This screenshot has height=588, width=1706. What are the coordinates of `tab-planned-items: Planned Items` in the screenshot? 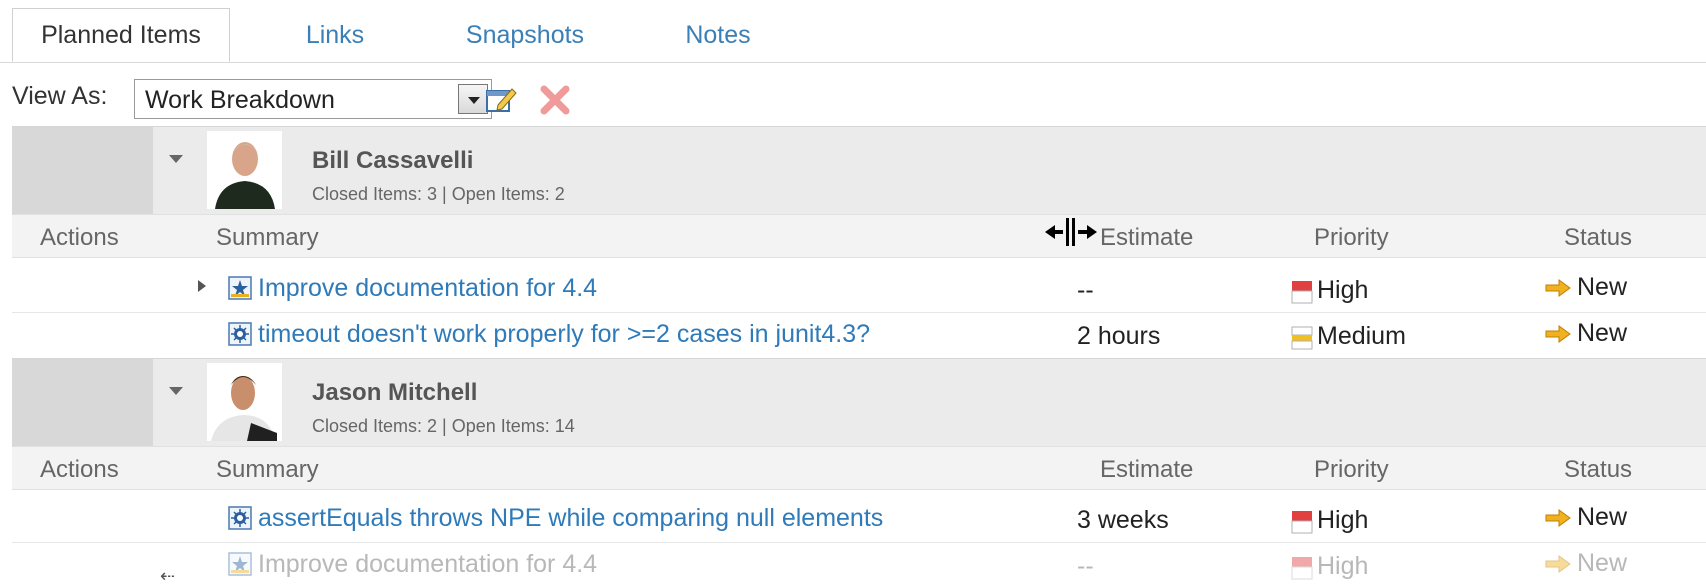 It's located at (121, 35).